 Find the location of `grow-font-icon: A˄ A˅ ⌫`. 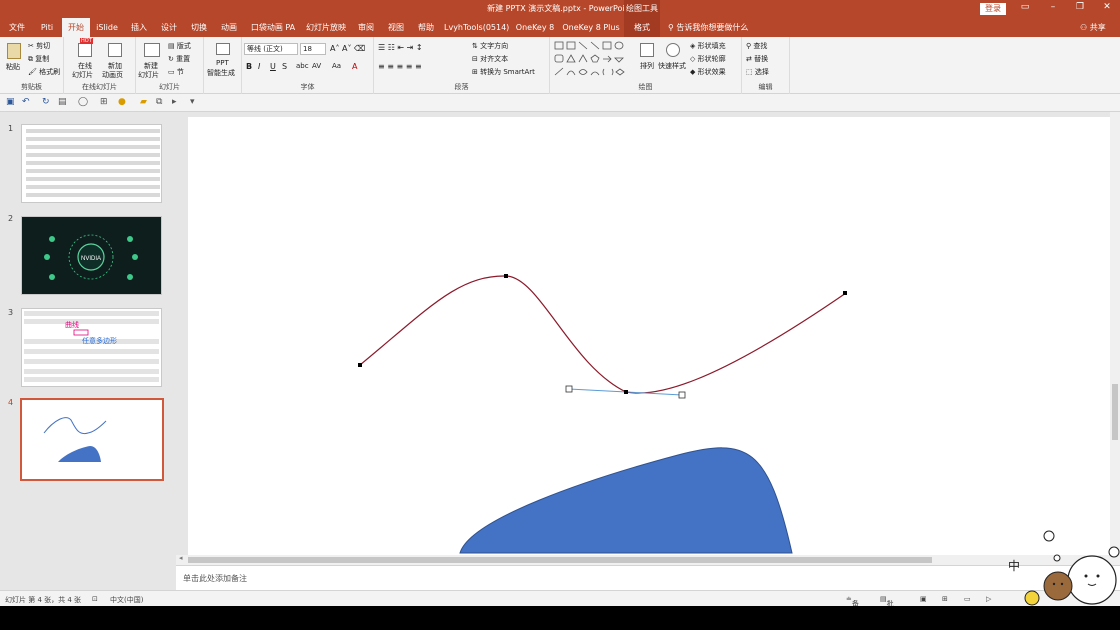

grow-font-icon: A˄ A˅ ⌫ is located at coordinates (347, 48).